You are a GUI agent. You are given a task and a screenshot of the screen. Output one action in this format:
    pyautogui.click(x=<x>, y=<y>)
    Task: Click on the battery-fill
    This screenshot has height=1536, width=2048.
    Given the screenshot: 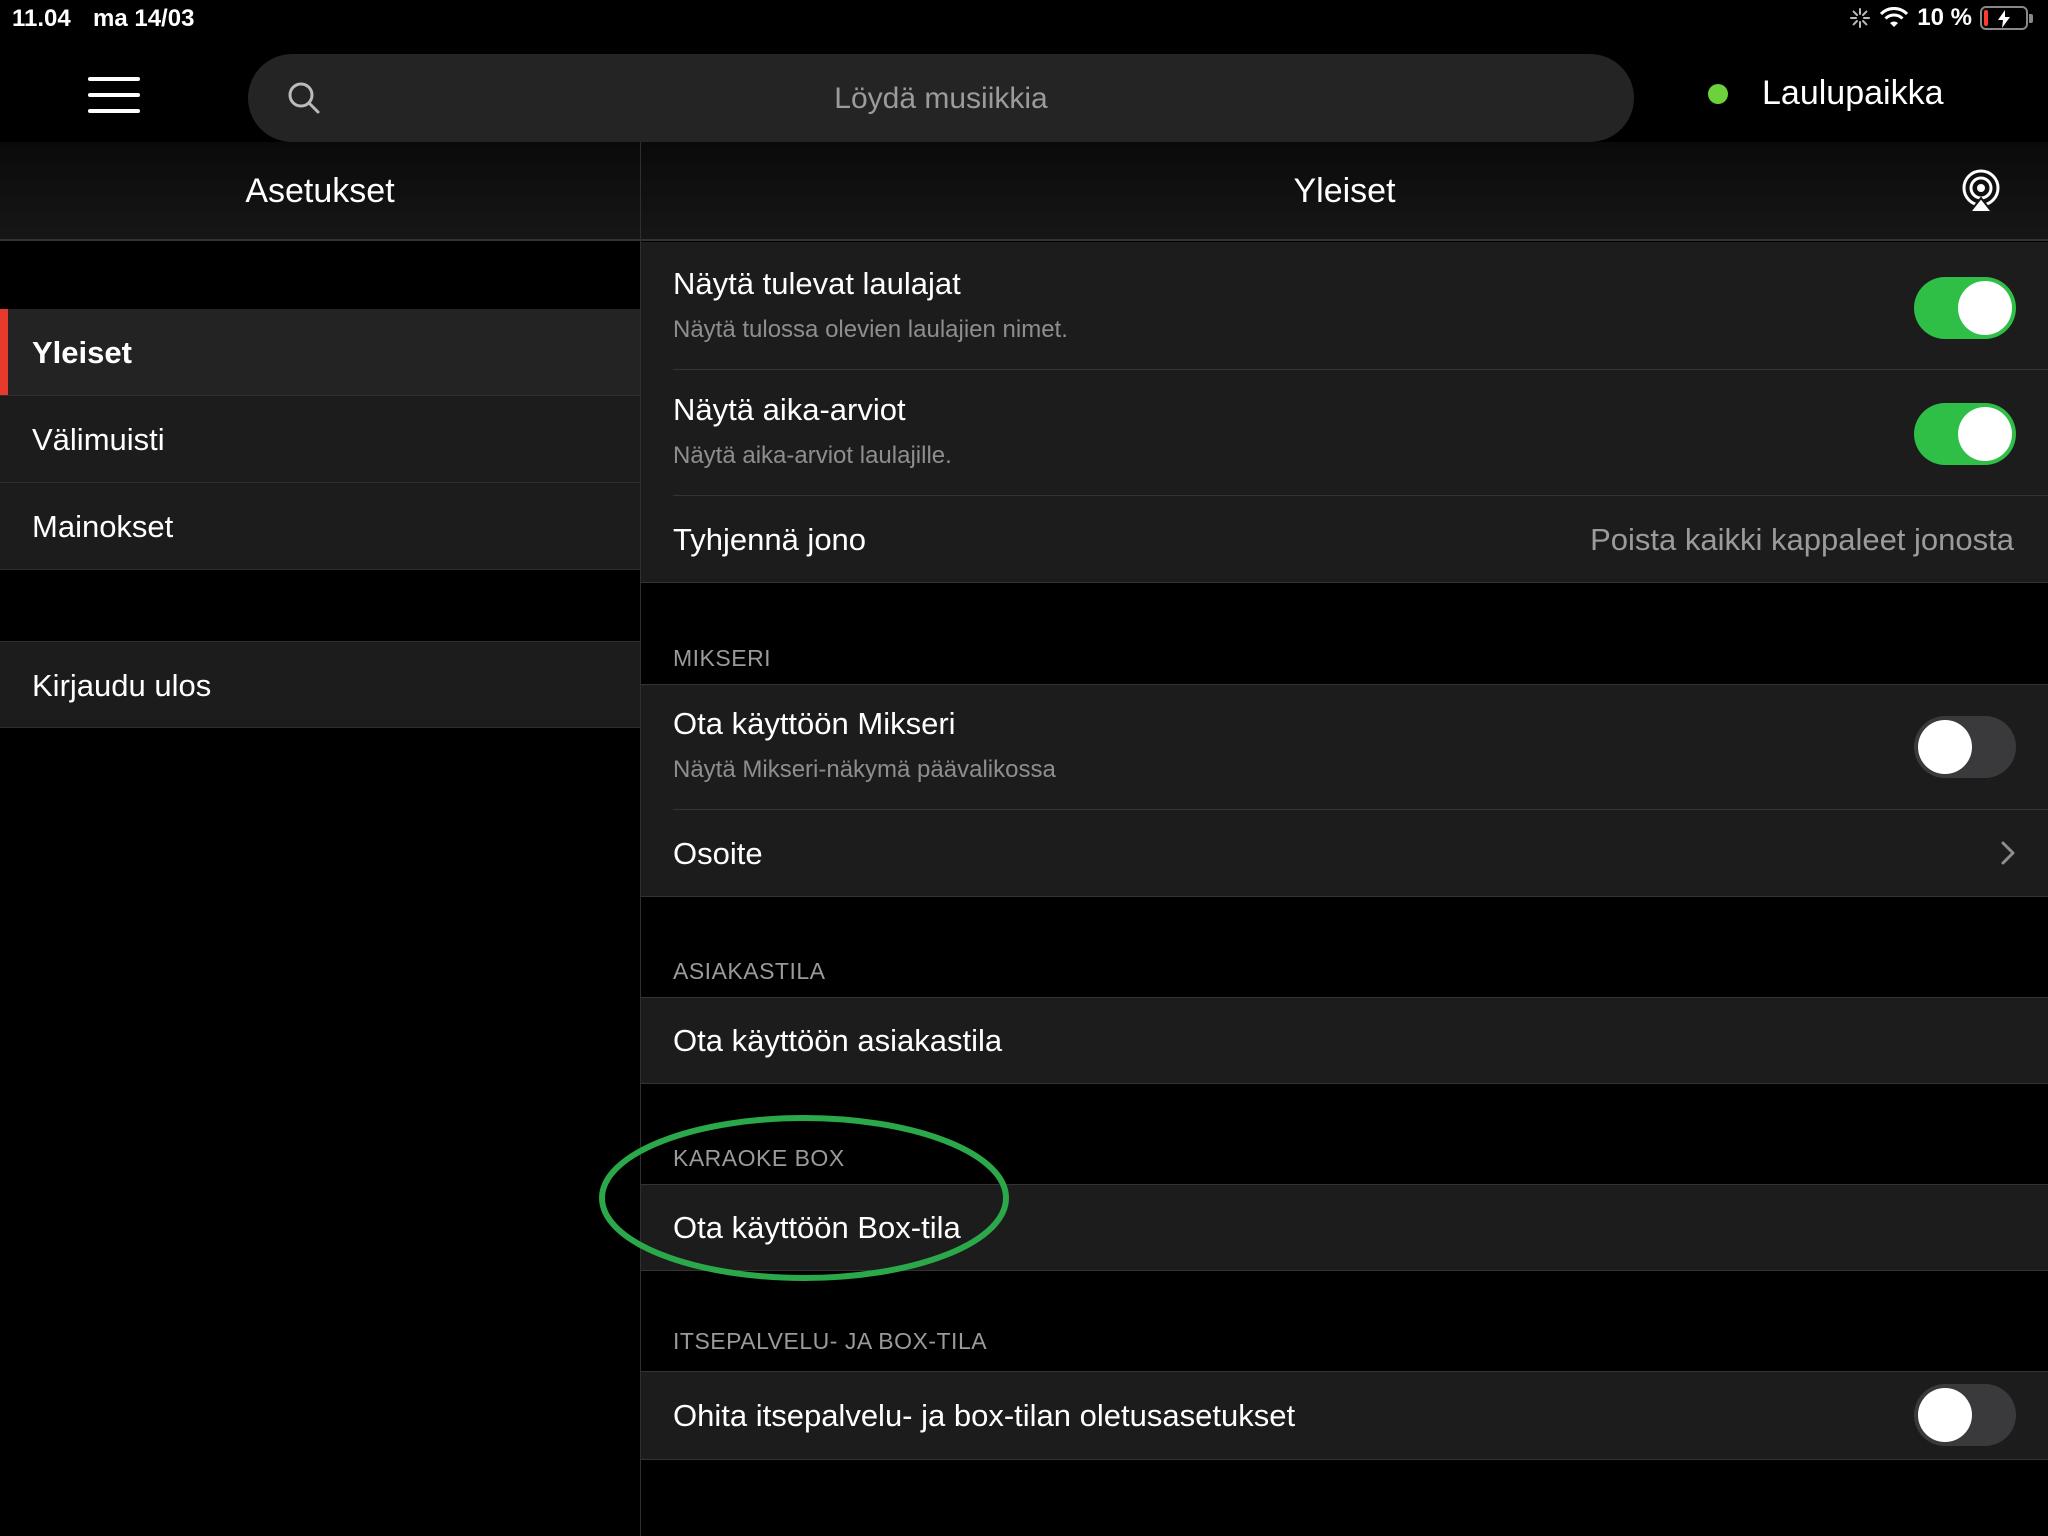 What is the action you would take?
    pyautogui.click(x=1986, y=18)
    